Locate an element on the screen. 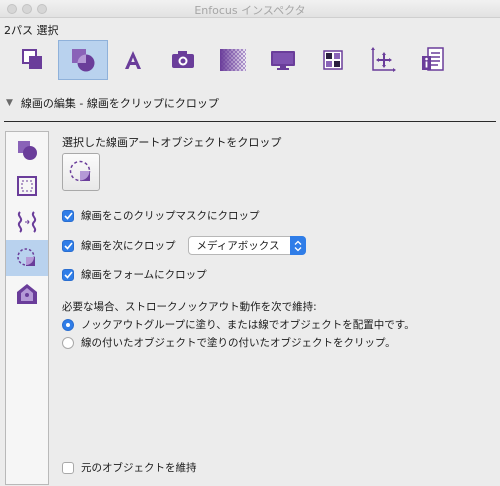  checkbox-crop-to-form is located at coordinates (68, 274).